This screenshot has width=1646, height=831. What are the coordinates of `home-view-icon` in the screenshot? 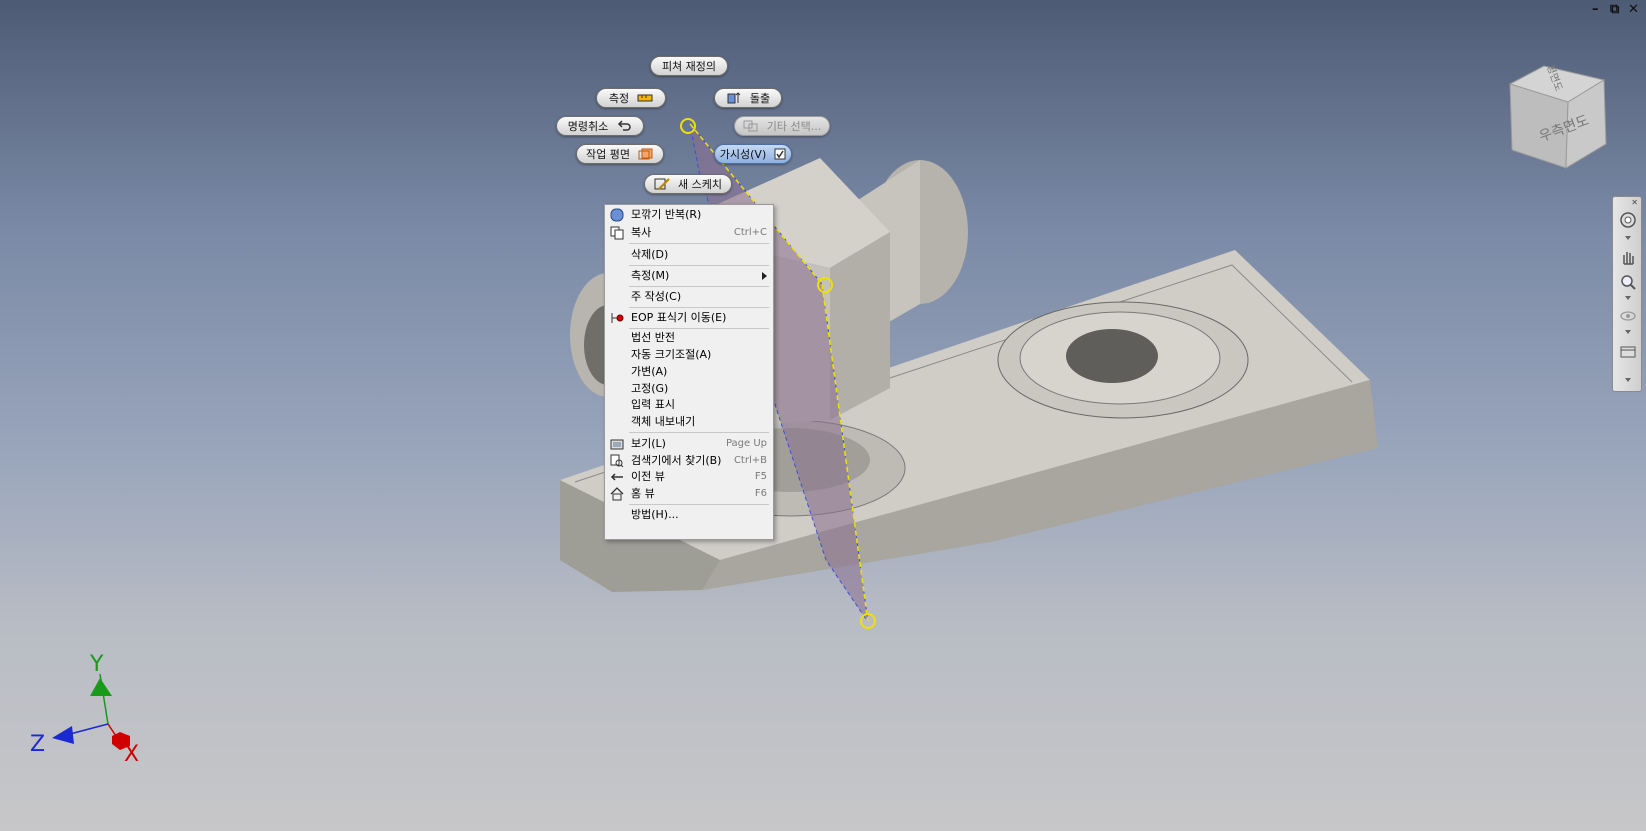 It's located at (617, 494).